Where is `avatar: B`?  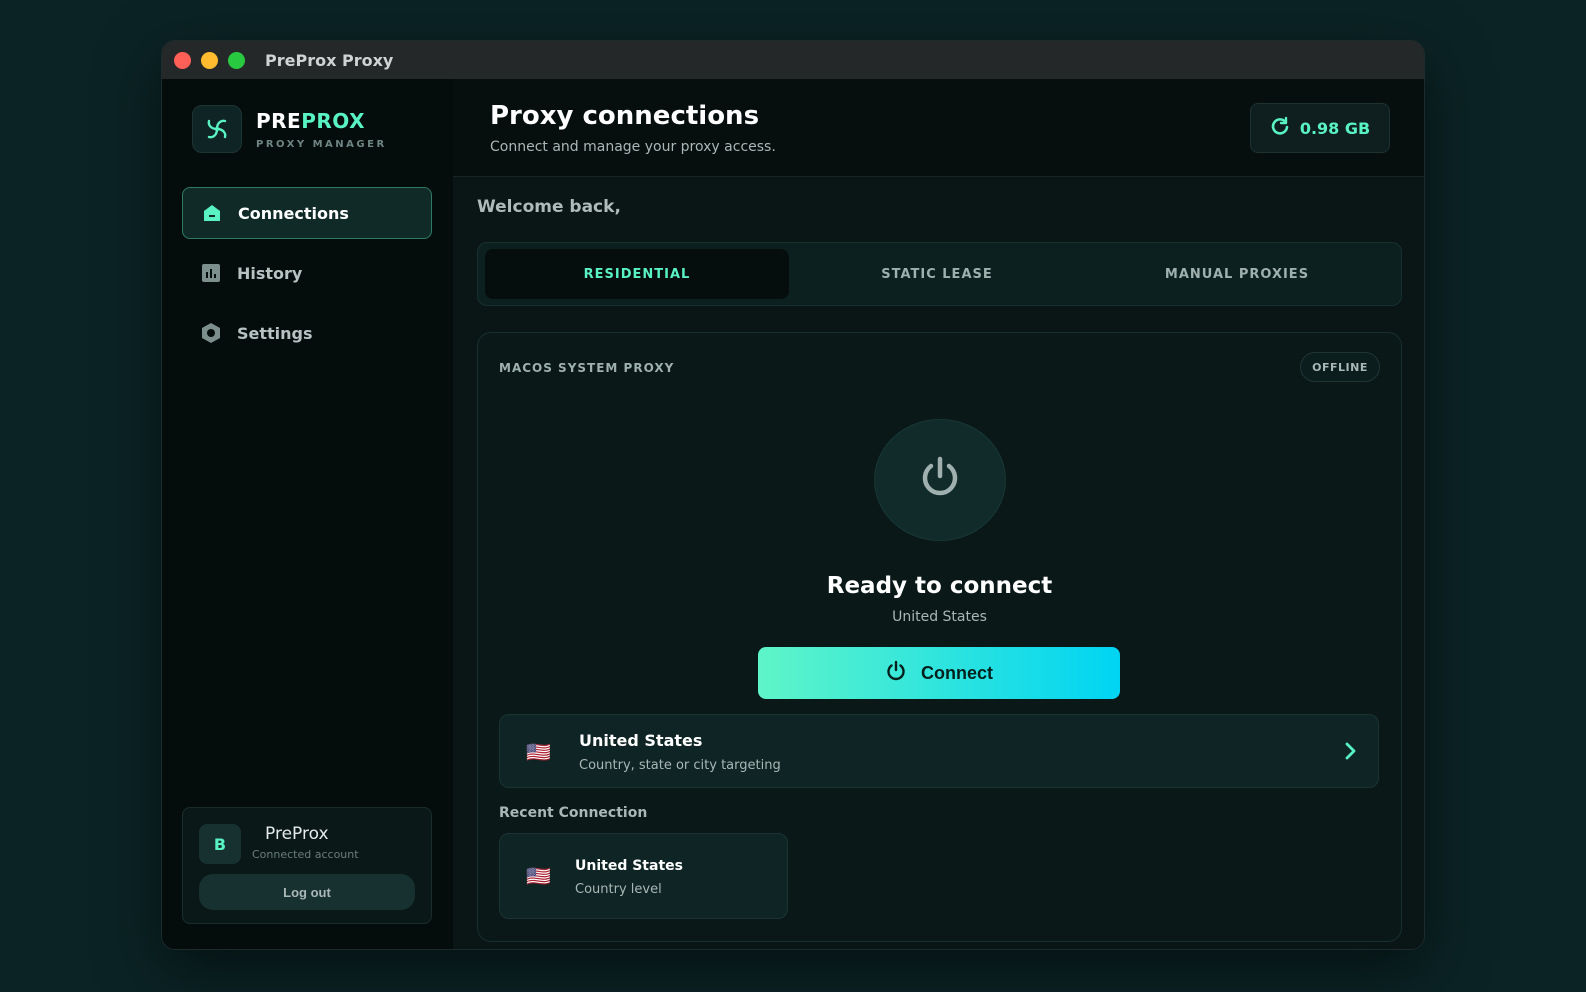 avatar: B is located at coordinates (220, 844).